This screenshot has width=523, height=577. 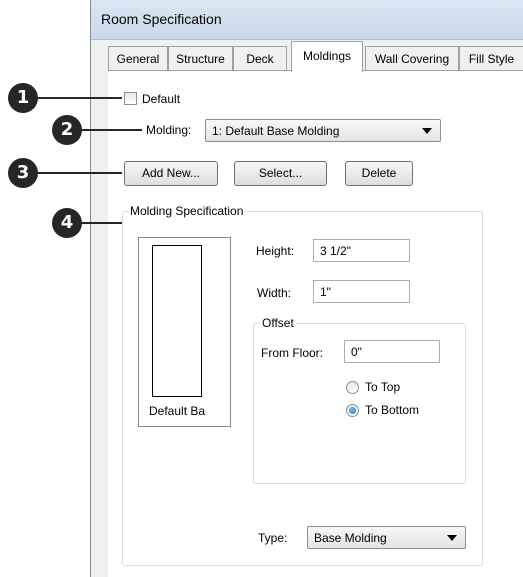 What do you see at coordinates (260, 58) in the screenshot?
I see `tab-deck: Deck` at bounding box center [260, 58].